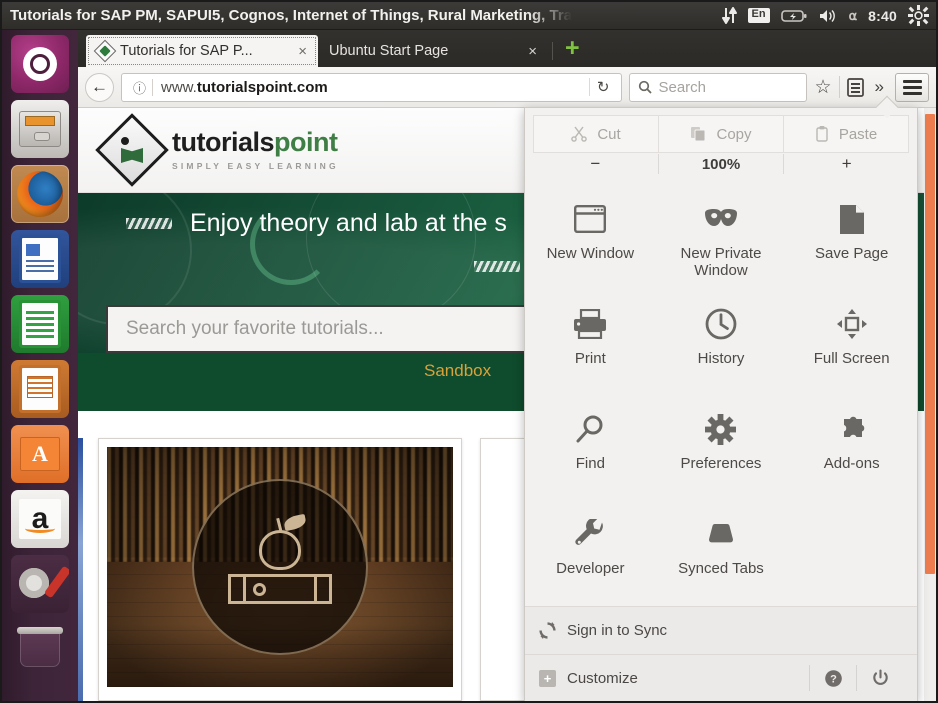 This screenshot has height=703, width=938. What do you see at coordinates (595, 164) in the screenshot?
I see `zoom-out-button: −` at bounding box center [595, 164].